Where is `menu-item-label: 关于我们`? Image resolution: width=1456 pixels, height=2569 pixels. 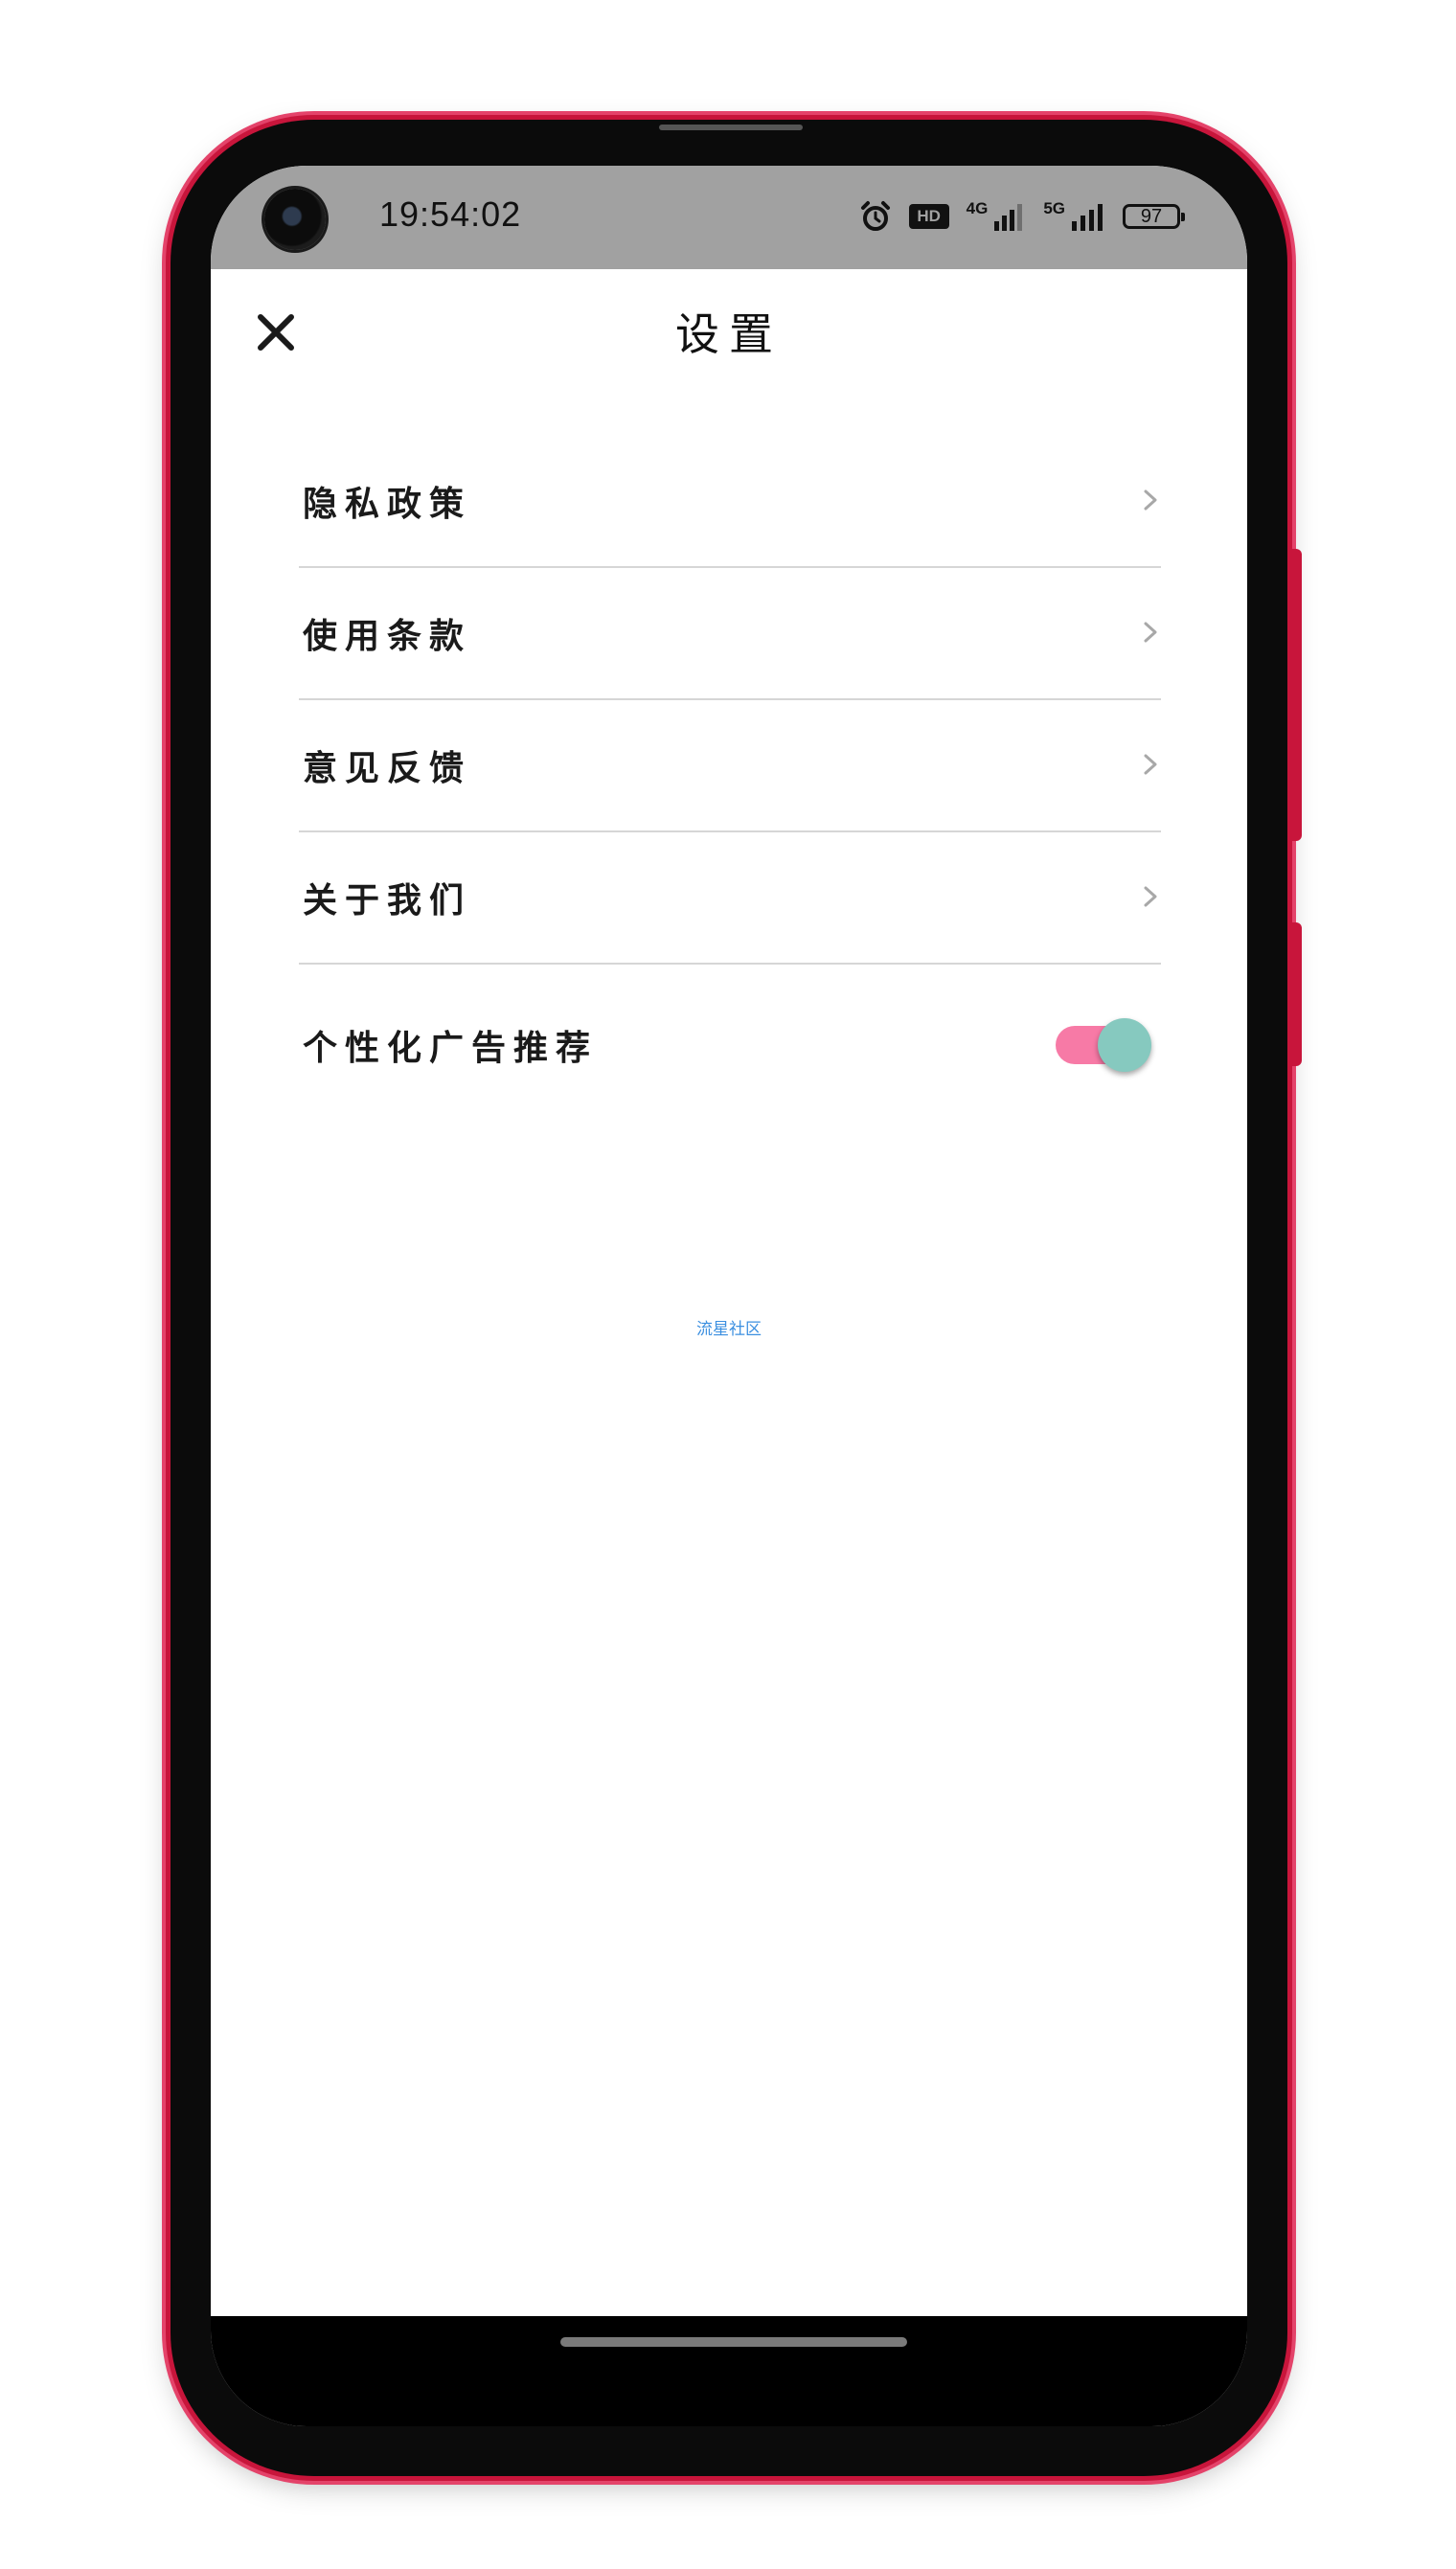
menu-item-label: 关于我们 is located at coordinates (387, 900).